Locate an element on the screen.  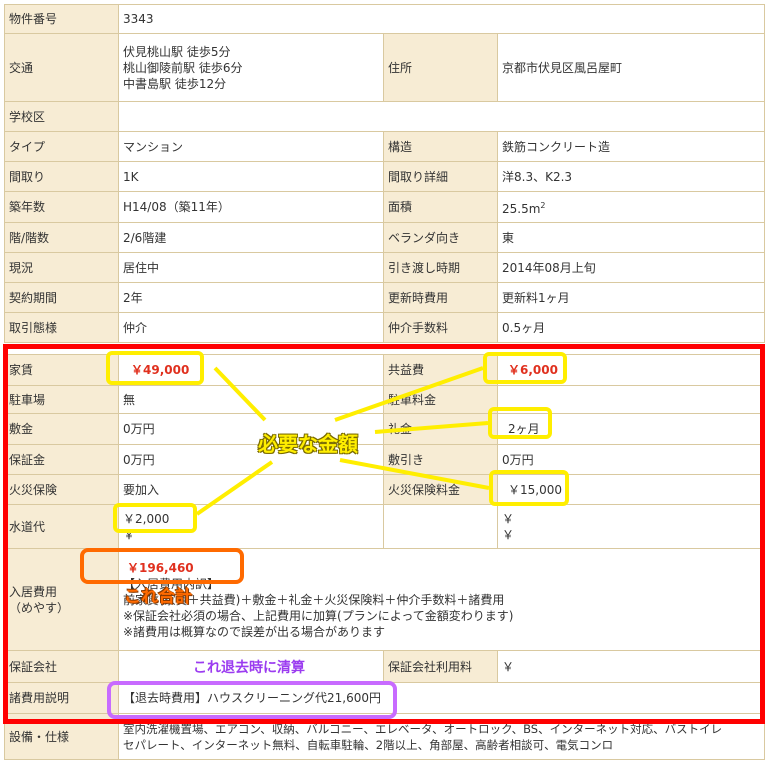
annotation-move-out: これ退去時に清算 is located at coordinates (249, 668).